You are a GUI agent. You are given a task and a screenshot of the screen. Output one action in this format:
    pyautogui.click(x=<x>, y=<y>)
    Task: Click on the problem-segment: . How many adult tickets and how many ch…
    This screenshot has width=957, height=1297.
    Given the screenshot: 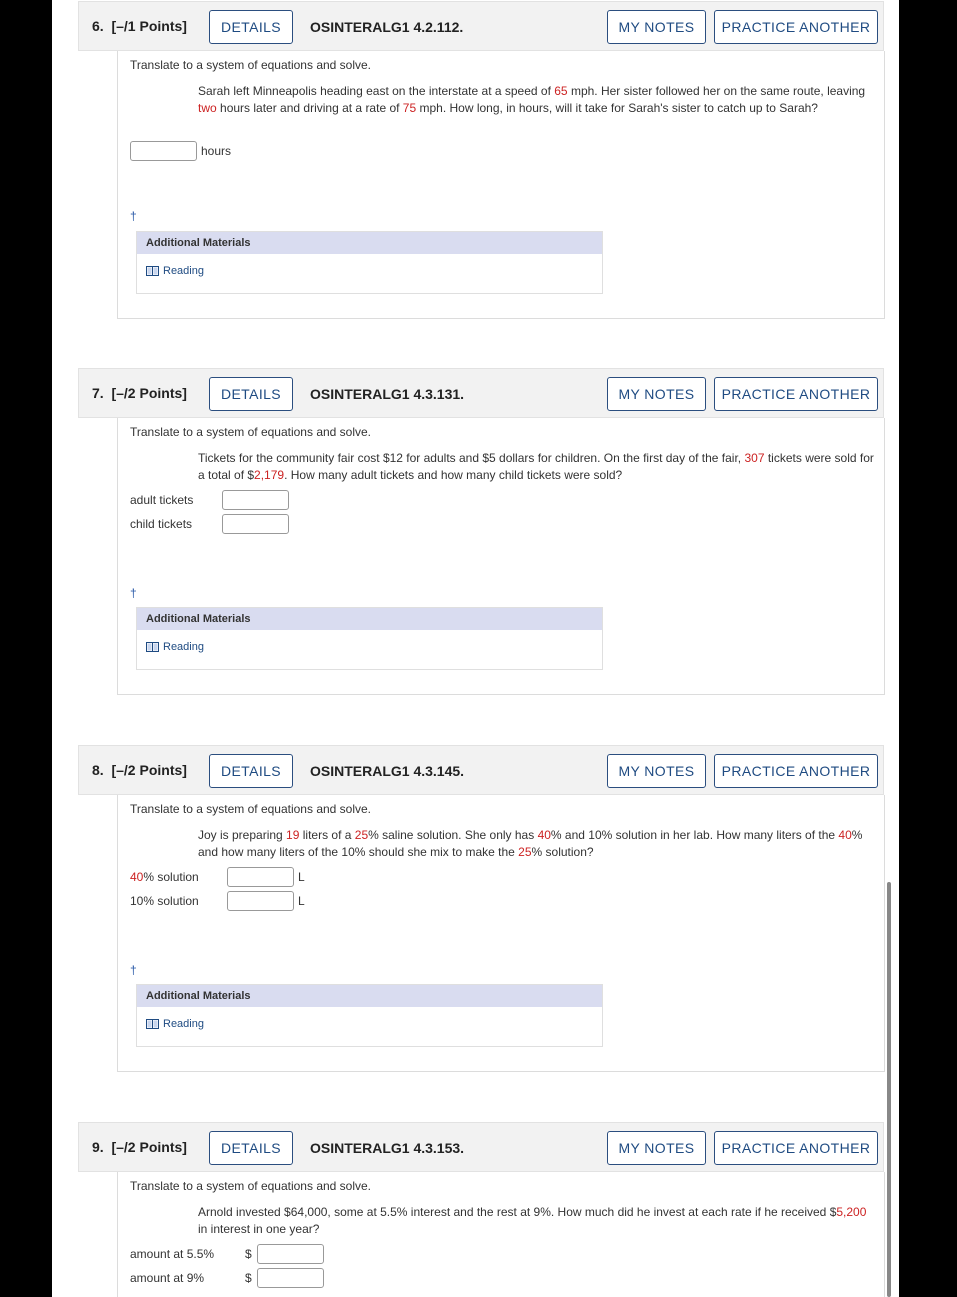 What is the action you would take?
    pyautogui.click(x=453, y=475)
    